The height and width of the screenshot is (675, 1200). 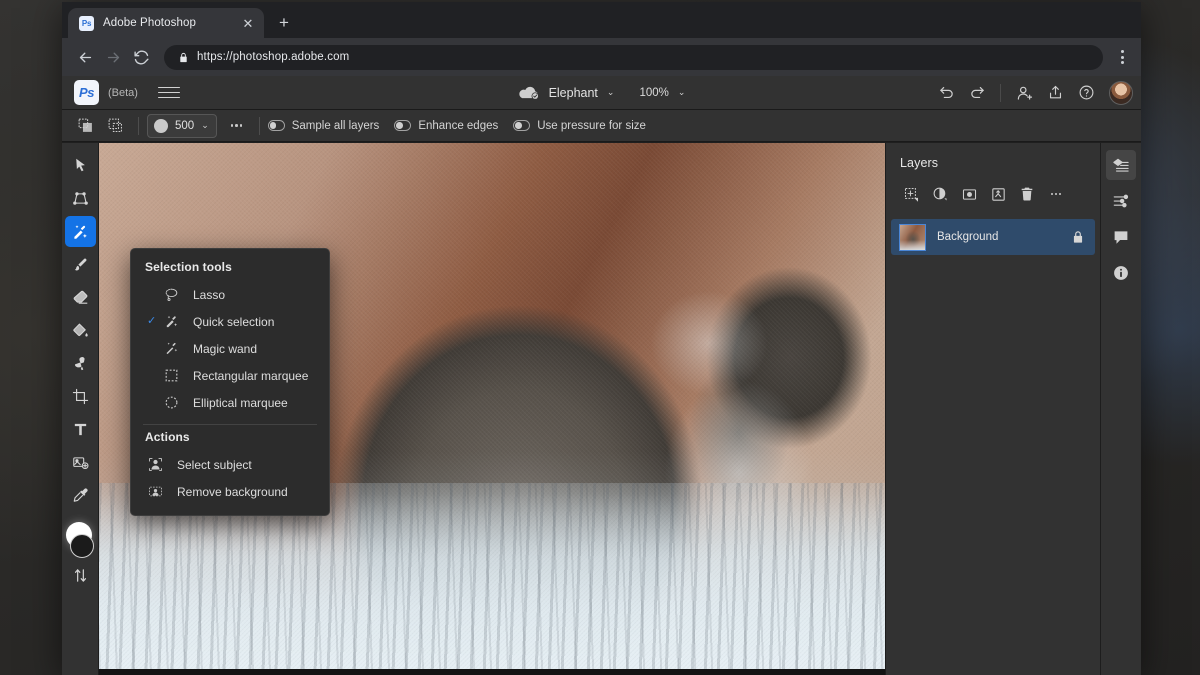 What do you see at coordinates (335, 125) in the screenshot?
I see `sample-all-layers-label: Sample all layers` at bounding box center [335, 125].